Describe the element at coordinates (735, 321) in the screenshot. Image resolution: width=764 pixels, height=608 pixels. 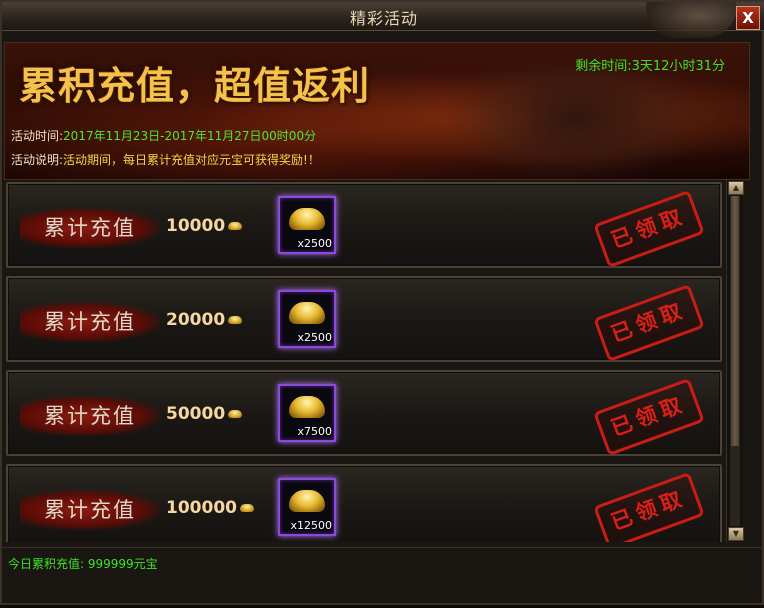
I see `scrollbar-thumb` at that location.